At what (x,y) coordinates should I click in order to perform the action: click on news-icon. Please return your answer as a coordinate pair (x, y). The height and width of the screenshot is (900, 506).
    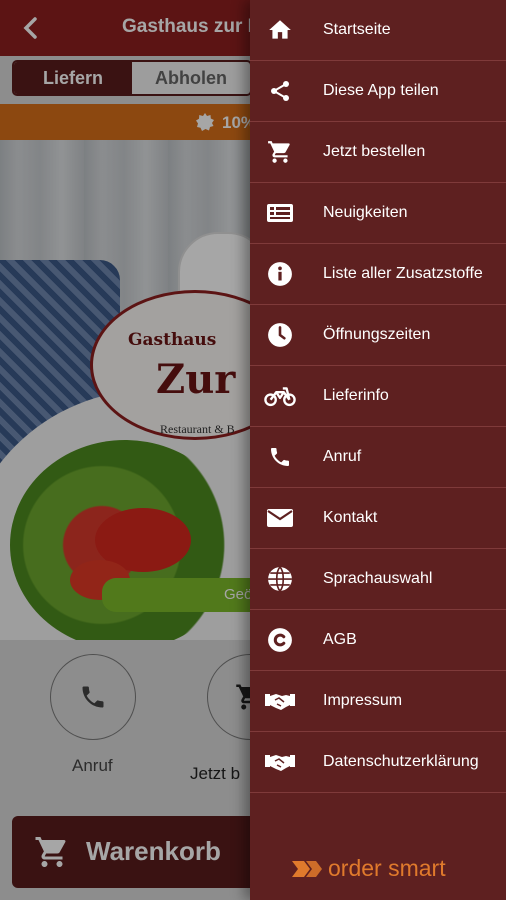
    Looking at the image, I should click on (280, 213).